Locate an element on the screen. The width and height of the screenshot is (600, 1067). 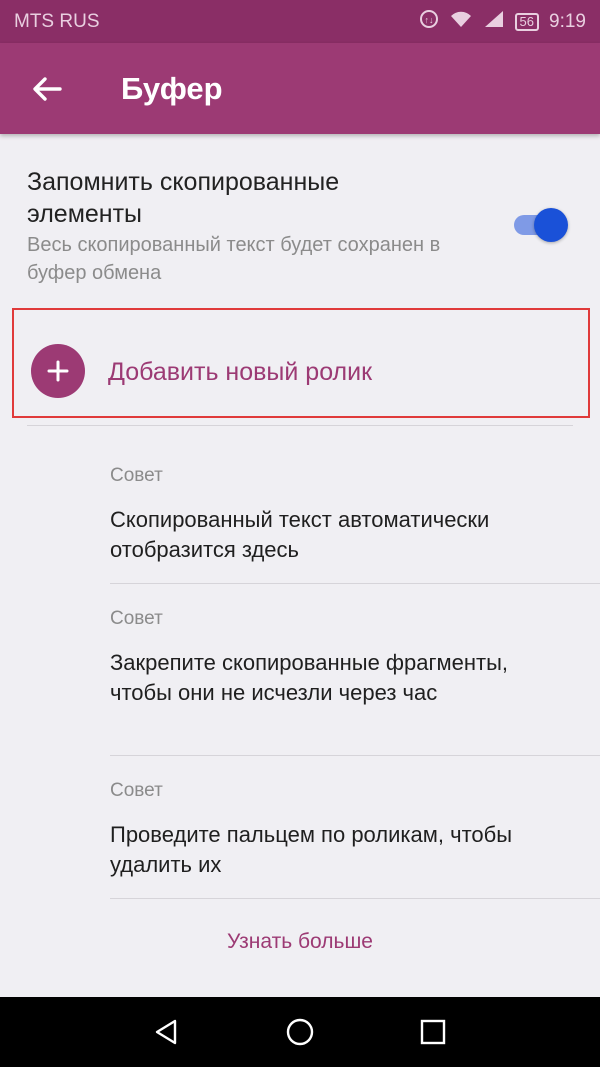
arrow-back-icon is located at coordinates (47, 89).